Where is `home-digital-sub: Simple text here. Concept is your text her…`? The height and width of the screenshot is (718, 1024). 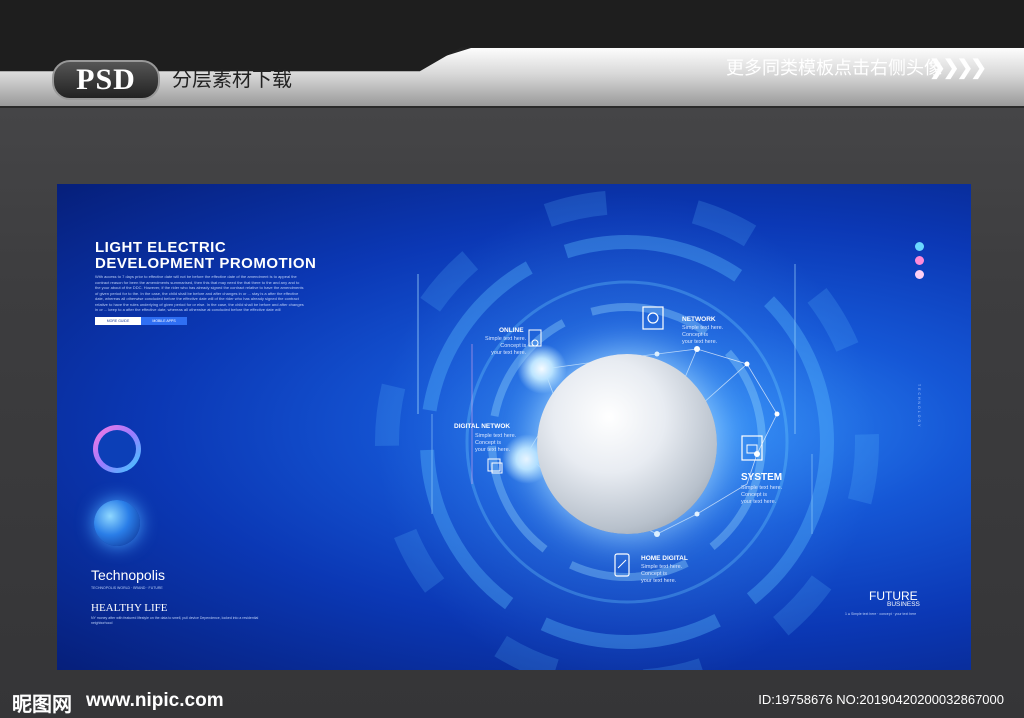
home-digital-sub: Simple text here. Concept is your text her… is located at coordinates (662, 574).